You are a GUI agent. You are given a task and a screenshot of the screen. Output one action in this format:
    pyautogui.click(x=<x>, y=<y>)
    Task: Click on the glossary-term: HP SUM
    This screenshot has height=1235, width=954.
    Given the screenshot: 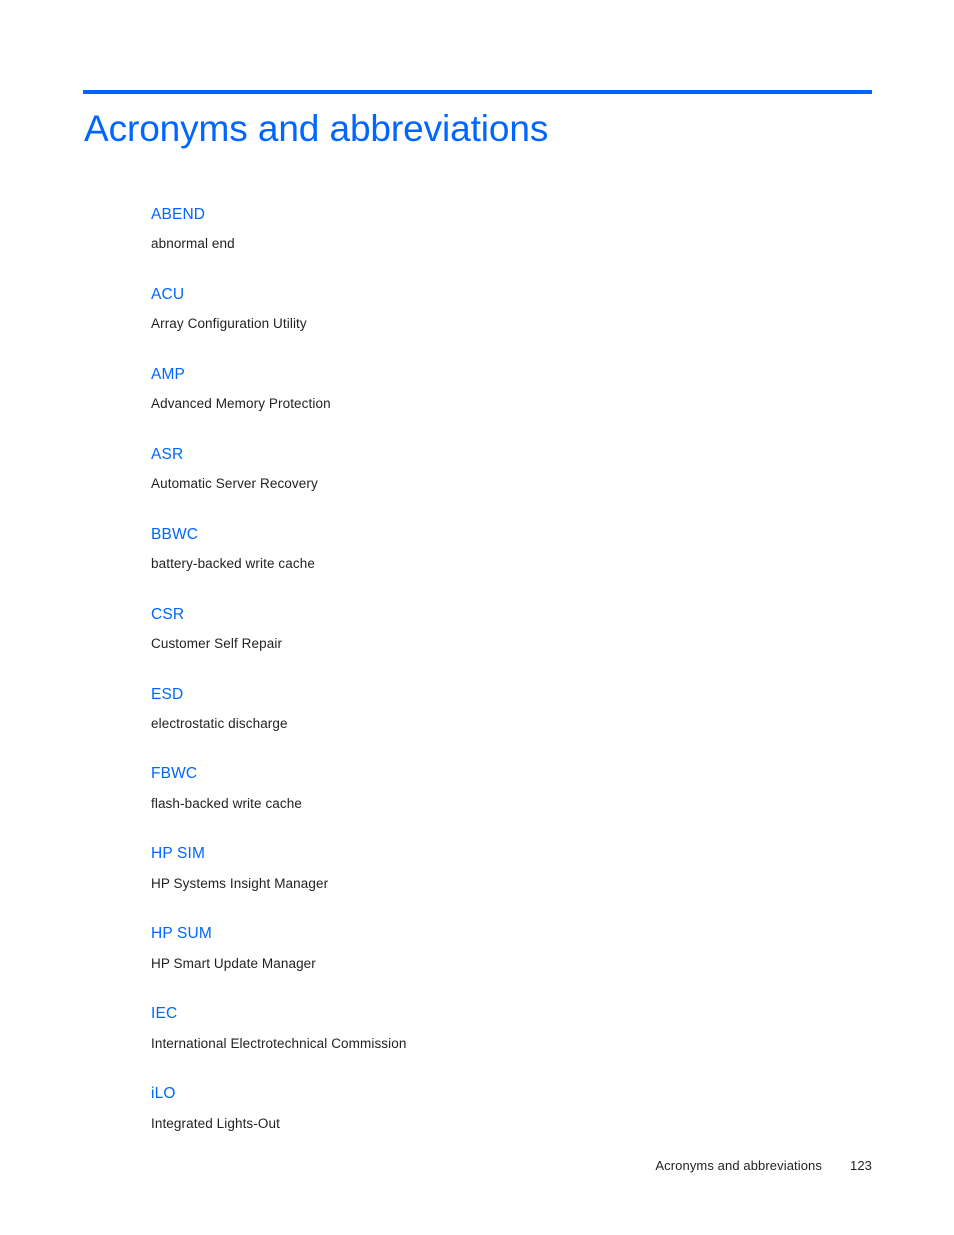 What is the action you would take?
    pyautogui.click(x=181, y=934)
    